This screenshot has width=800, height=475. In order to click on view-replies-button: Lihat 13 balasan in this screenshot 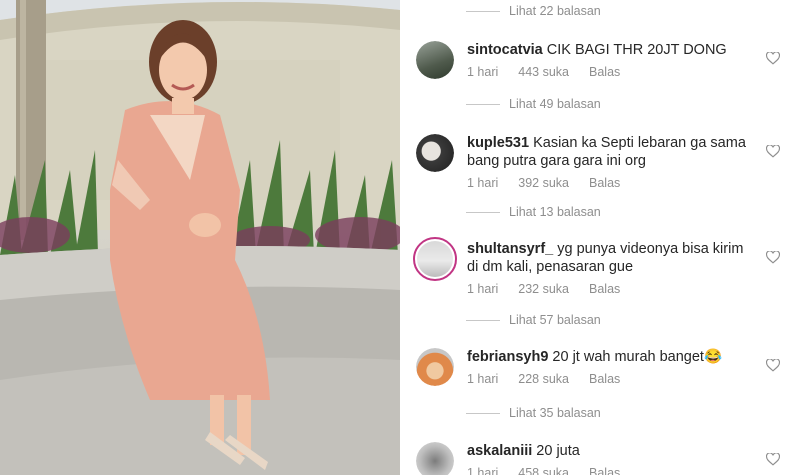, I will do `click(533, 212)`.